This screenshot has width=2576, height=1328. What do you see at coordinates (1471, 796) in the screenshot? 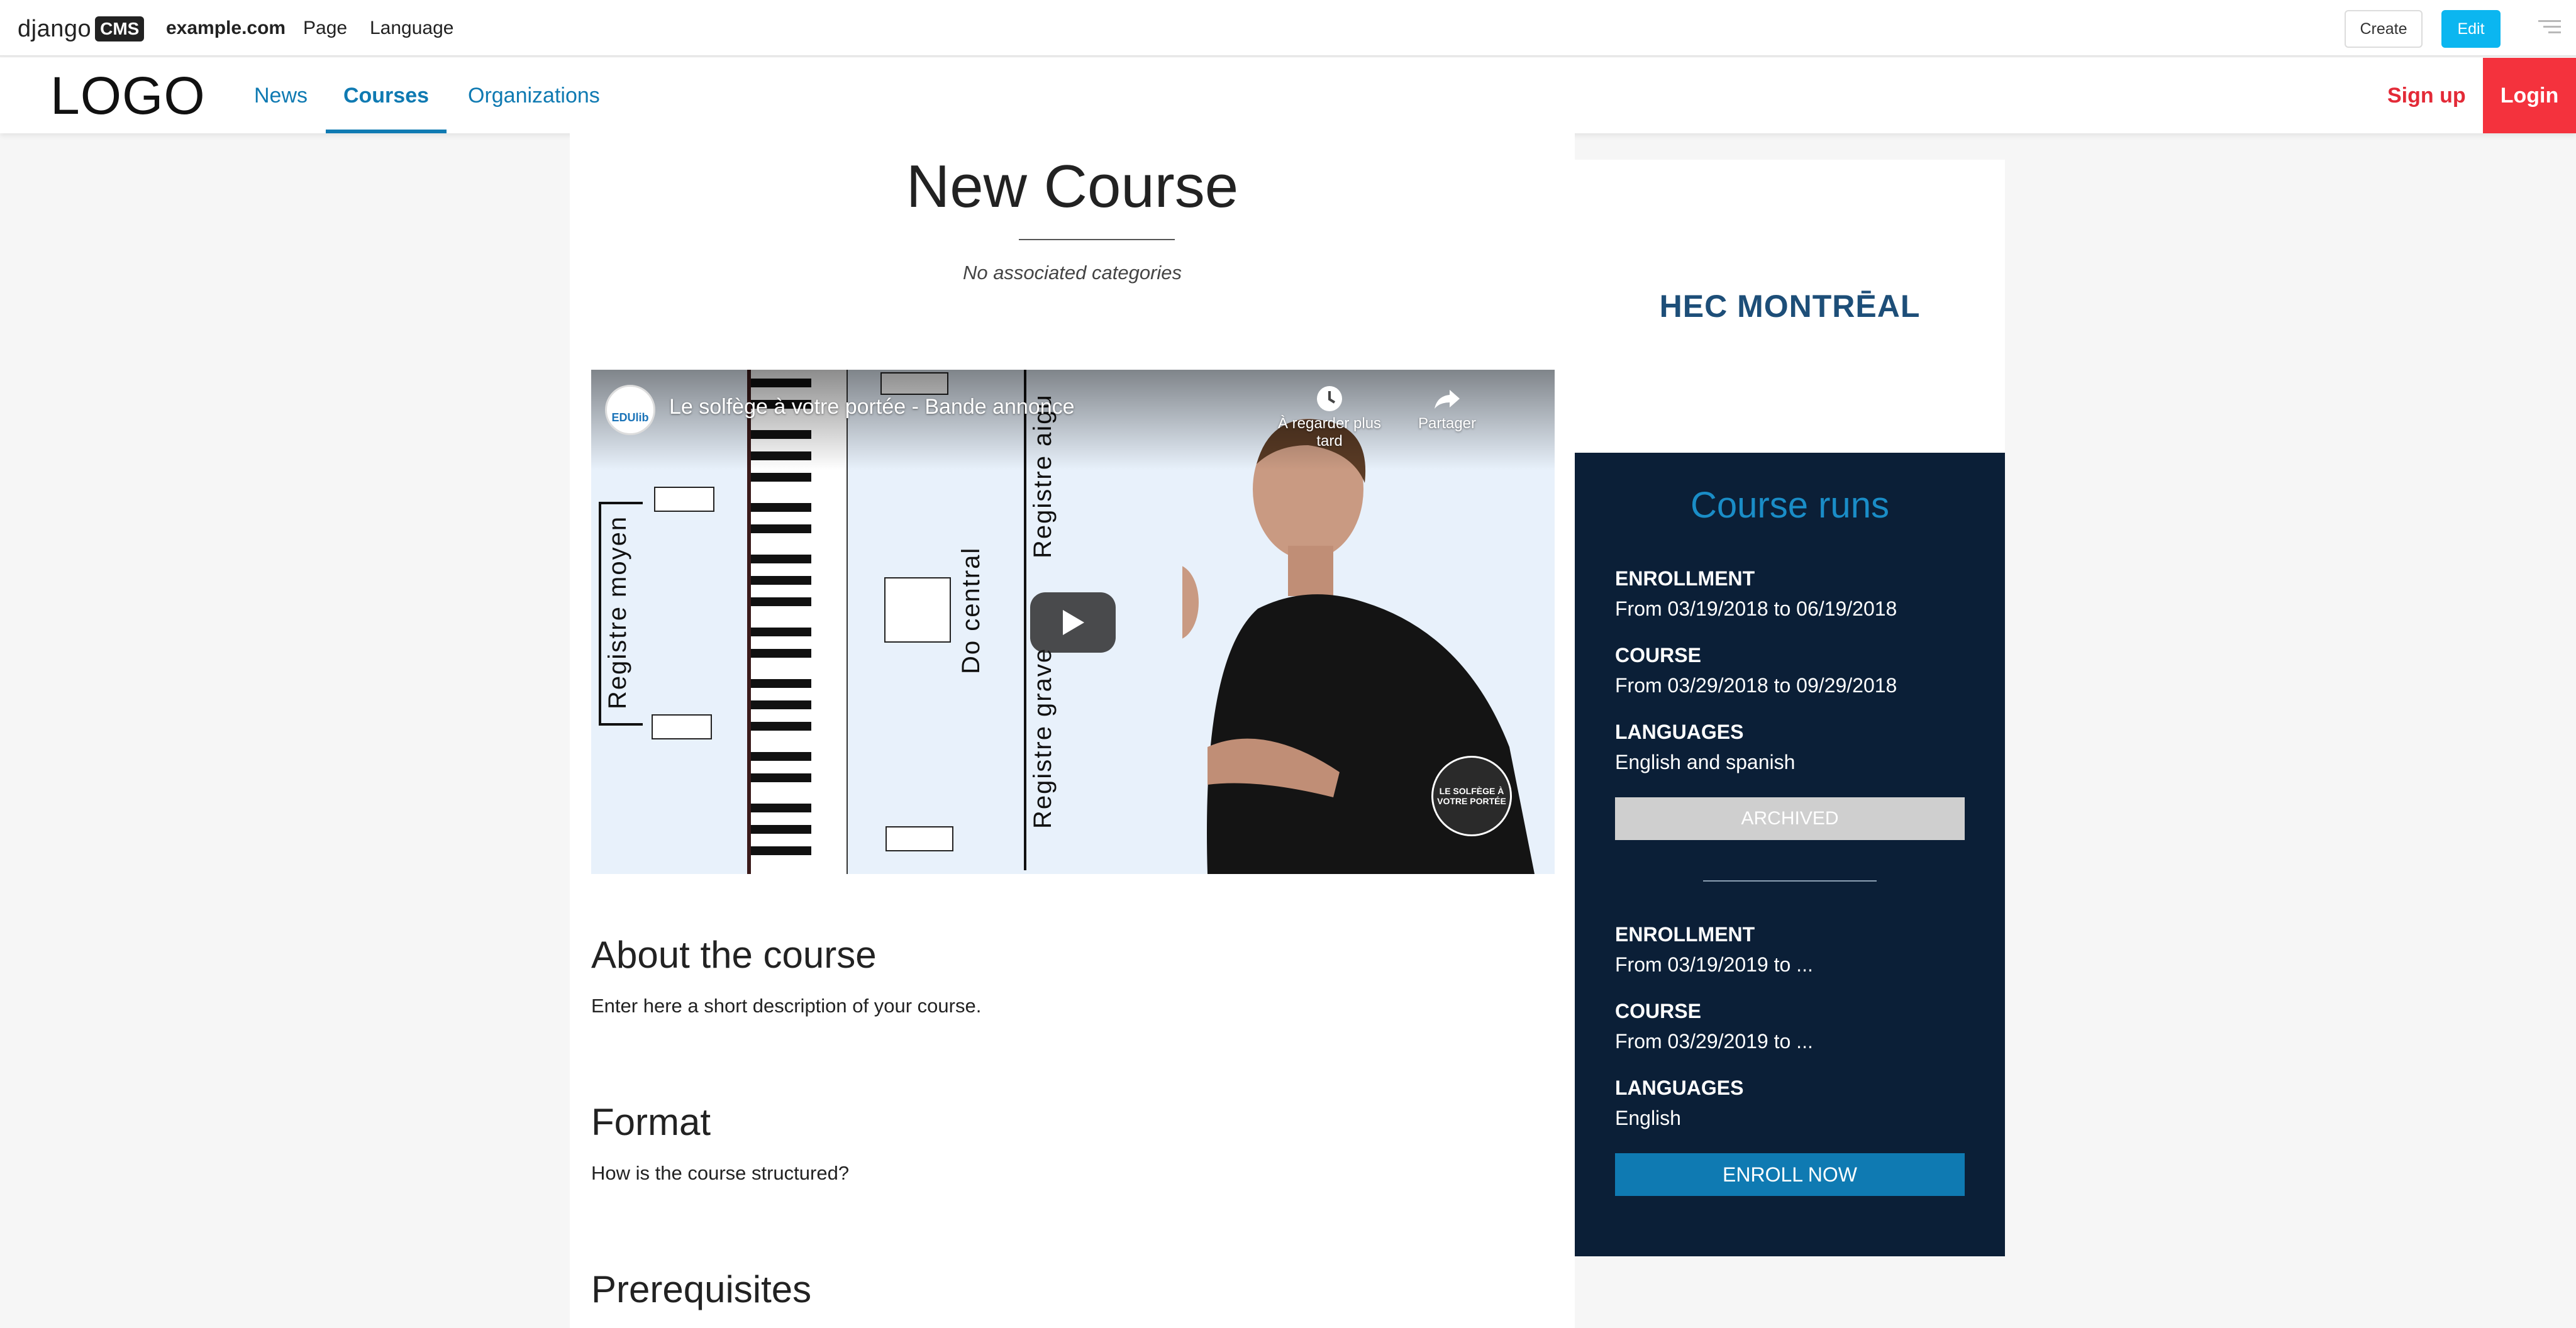
I see `course-badge-logo: LE SOLFÈGE À VOTRE PORTÉE` at bounding box center [1471, 796].